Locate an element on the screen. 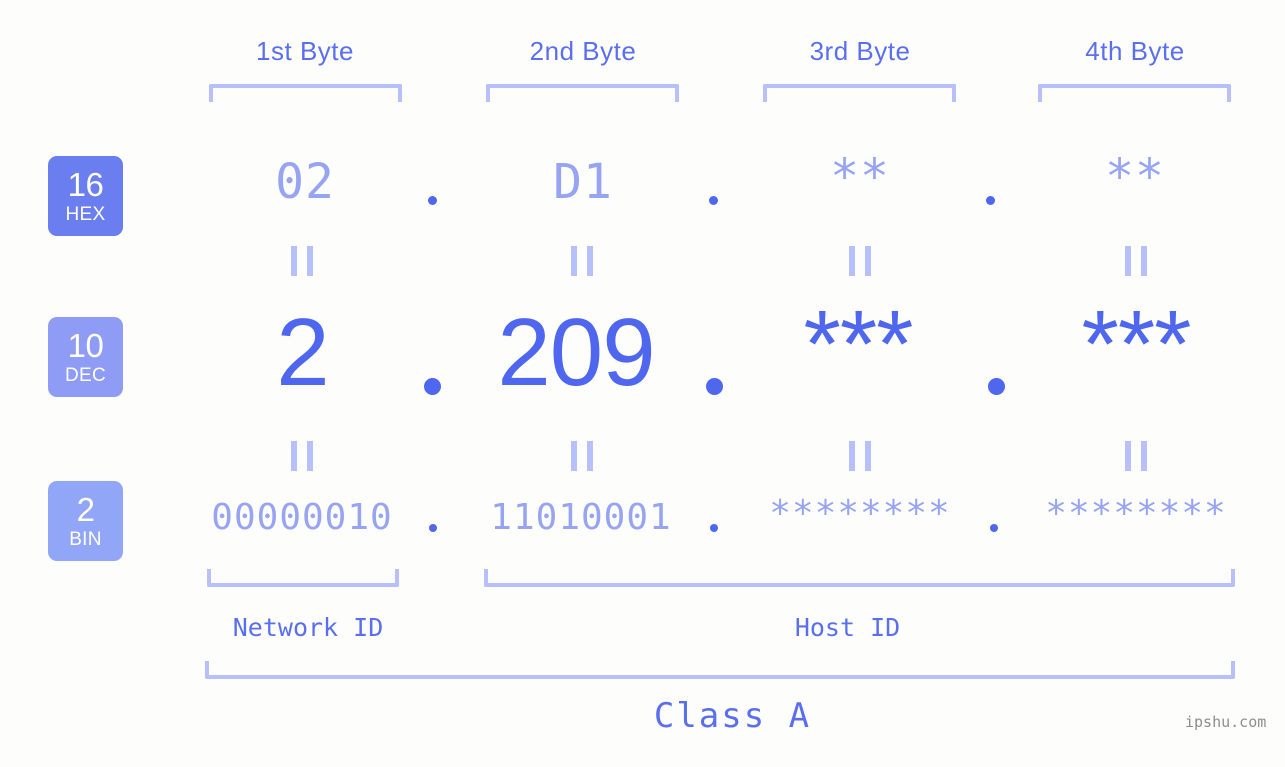 The width and height of the screenshot is (1285, 767). dec-byte-2: 209 is located at coordinates (576, 352).